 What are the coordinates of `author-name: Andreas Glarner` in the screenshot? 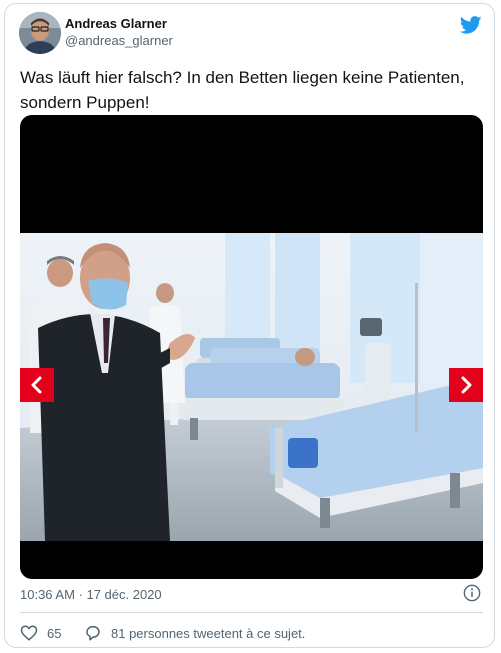 It's located at (116, 23).